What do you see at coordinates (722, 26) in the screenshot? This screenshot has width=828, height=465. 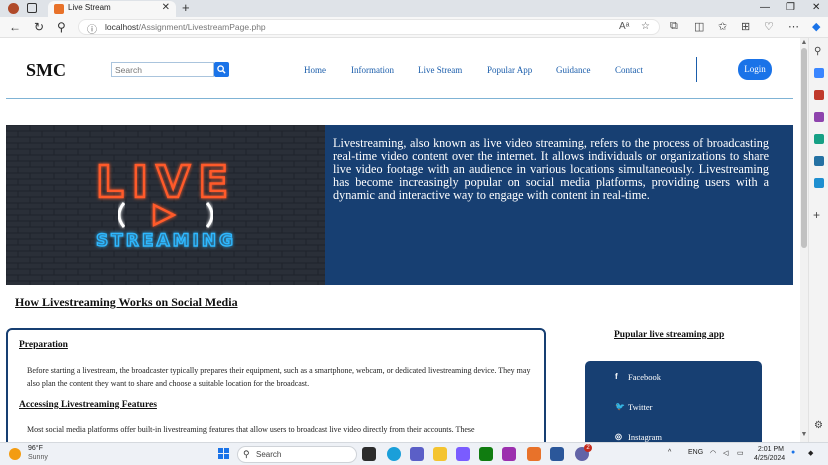 I see `favorites-icon: ✩` at bounding box center [722, 26].